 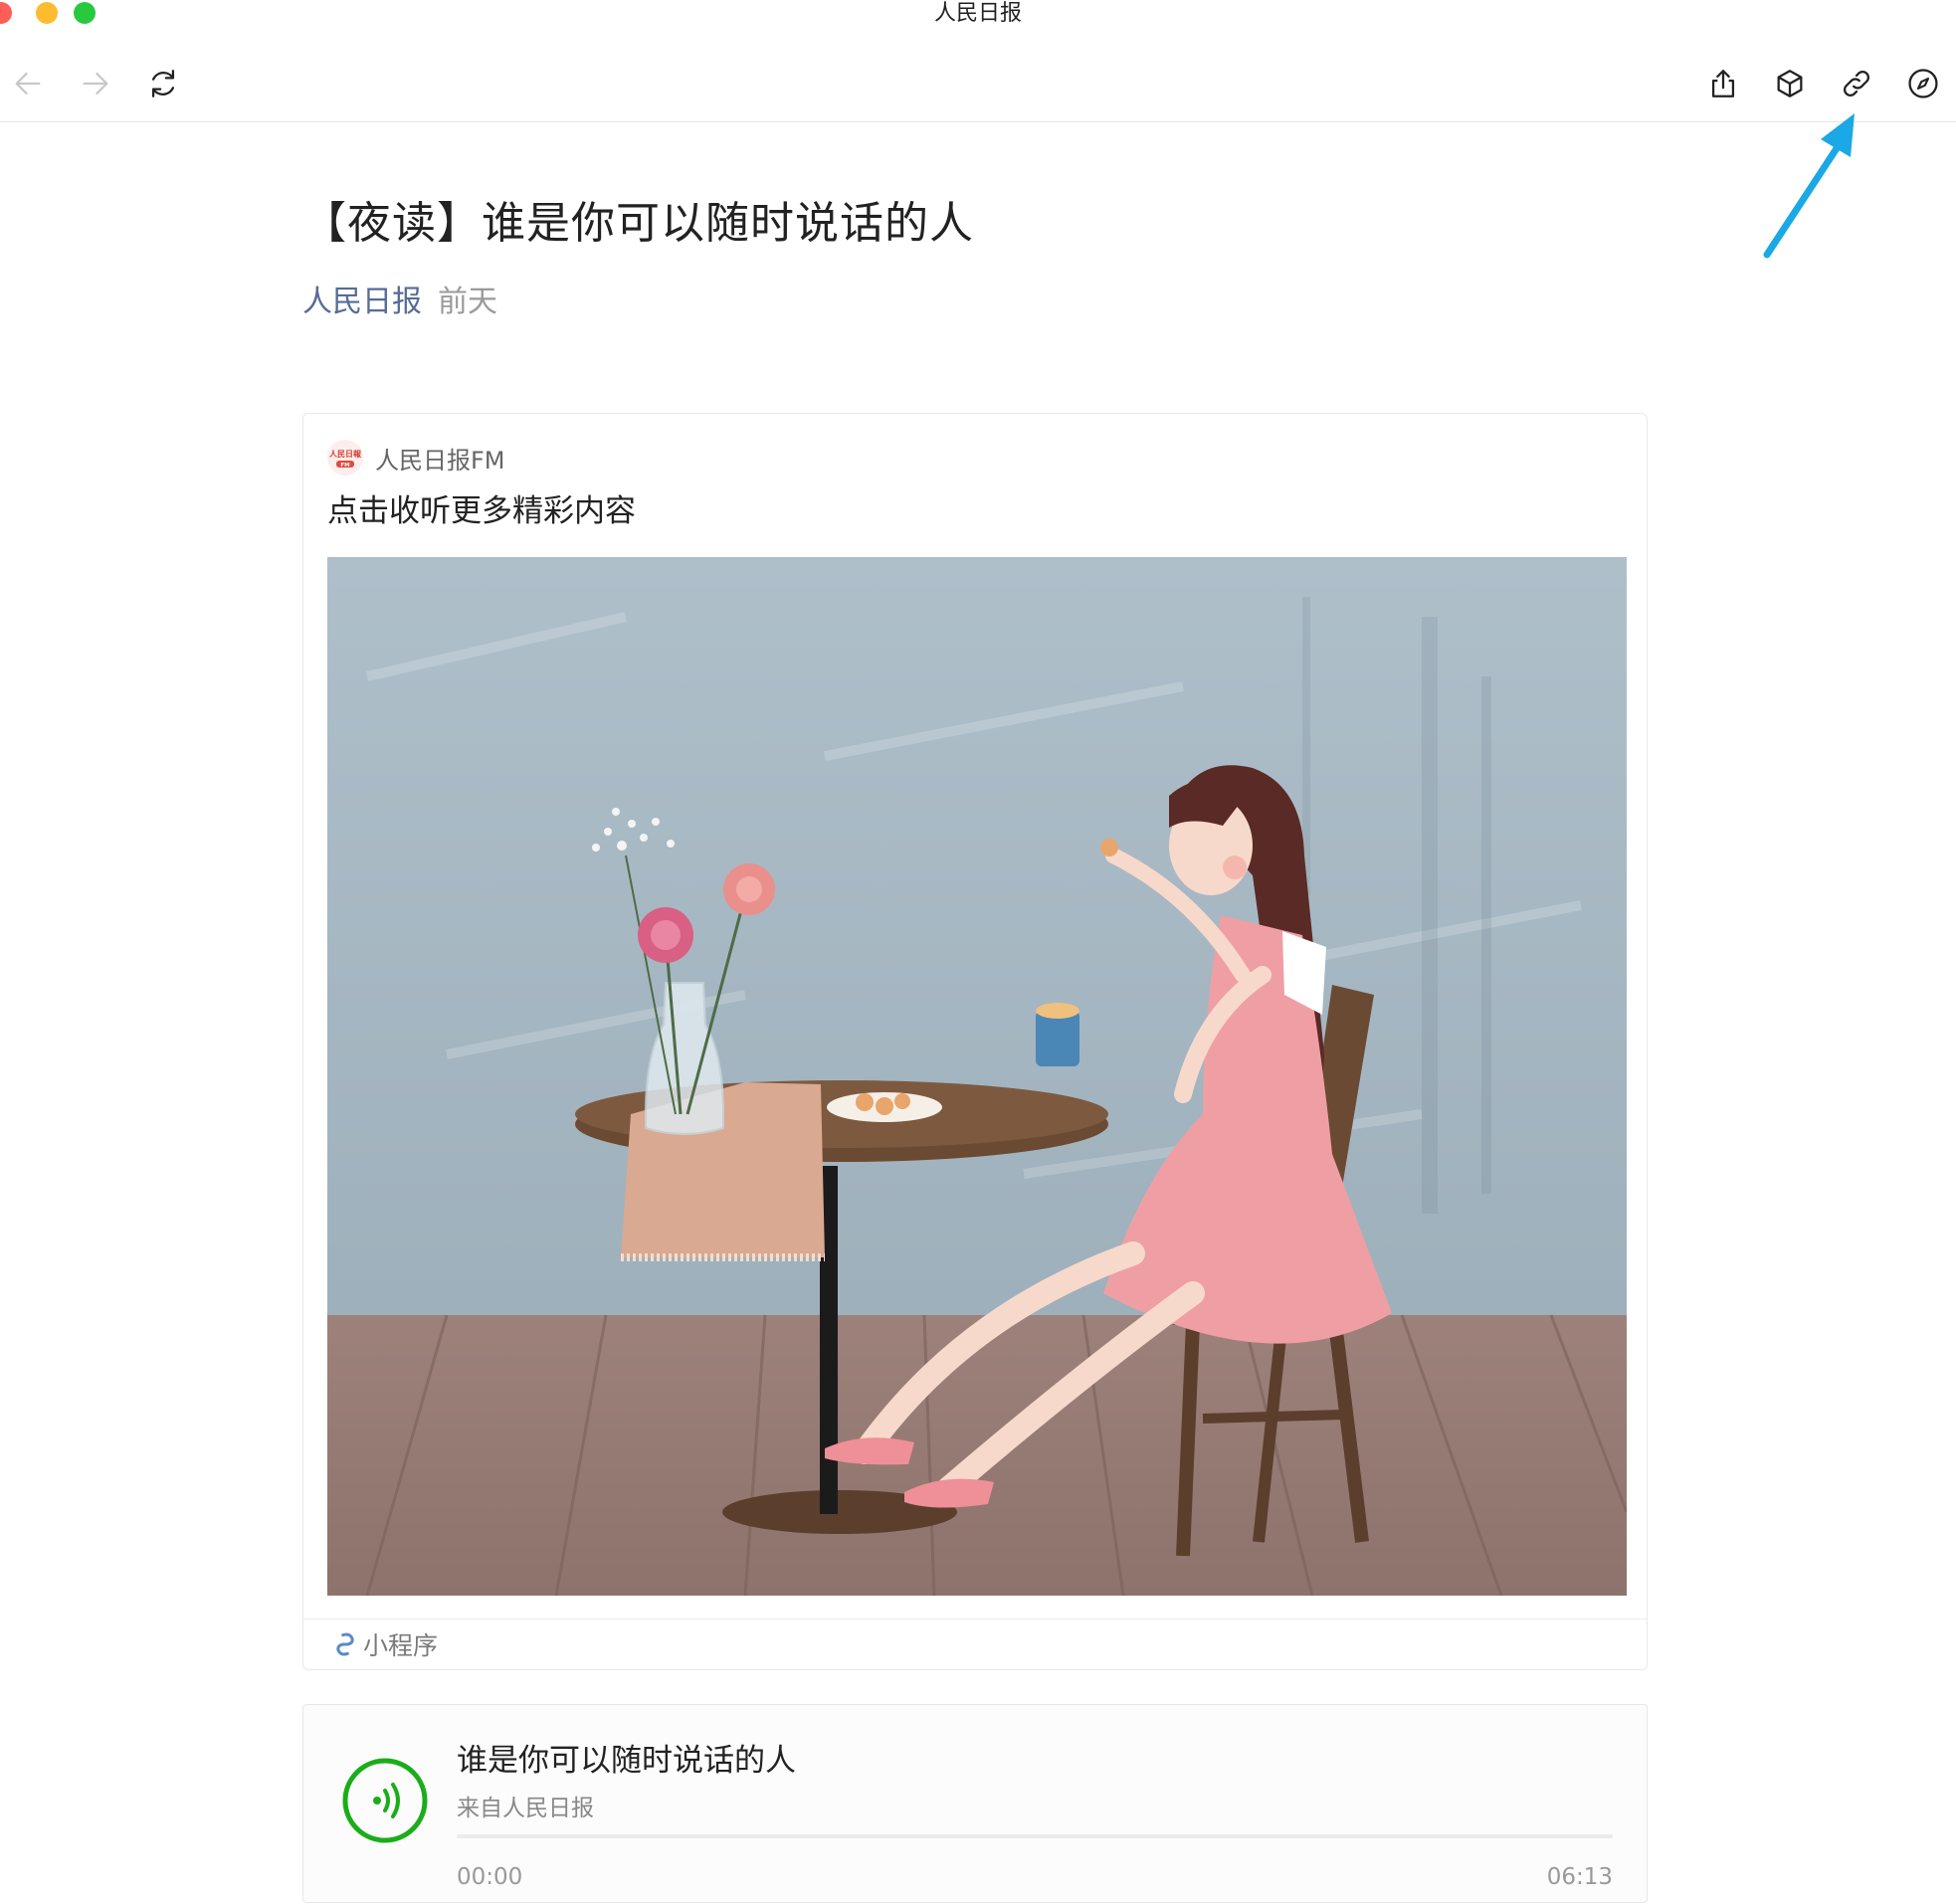 I want to click on svg-text: 人民日報, so click(x=345, y=454).